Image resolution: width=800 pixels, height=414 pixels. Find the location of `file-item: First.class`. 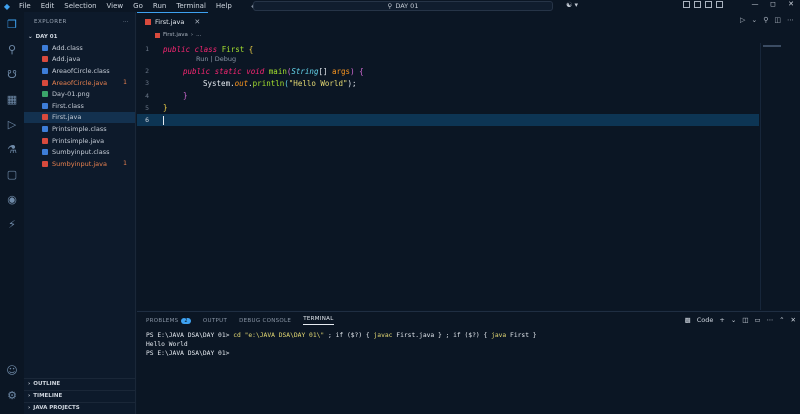

file-item: First.class is located at coordinates (79, 106).